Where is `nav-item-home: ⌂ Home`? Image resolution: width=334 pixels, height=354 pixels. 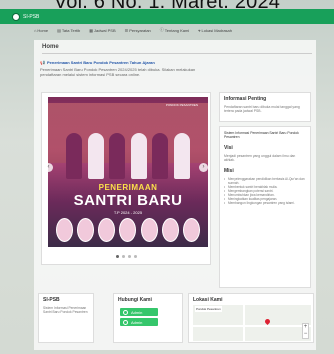 nav-item-home: ⌂ Home is located at coordinates (41, 30).